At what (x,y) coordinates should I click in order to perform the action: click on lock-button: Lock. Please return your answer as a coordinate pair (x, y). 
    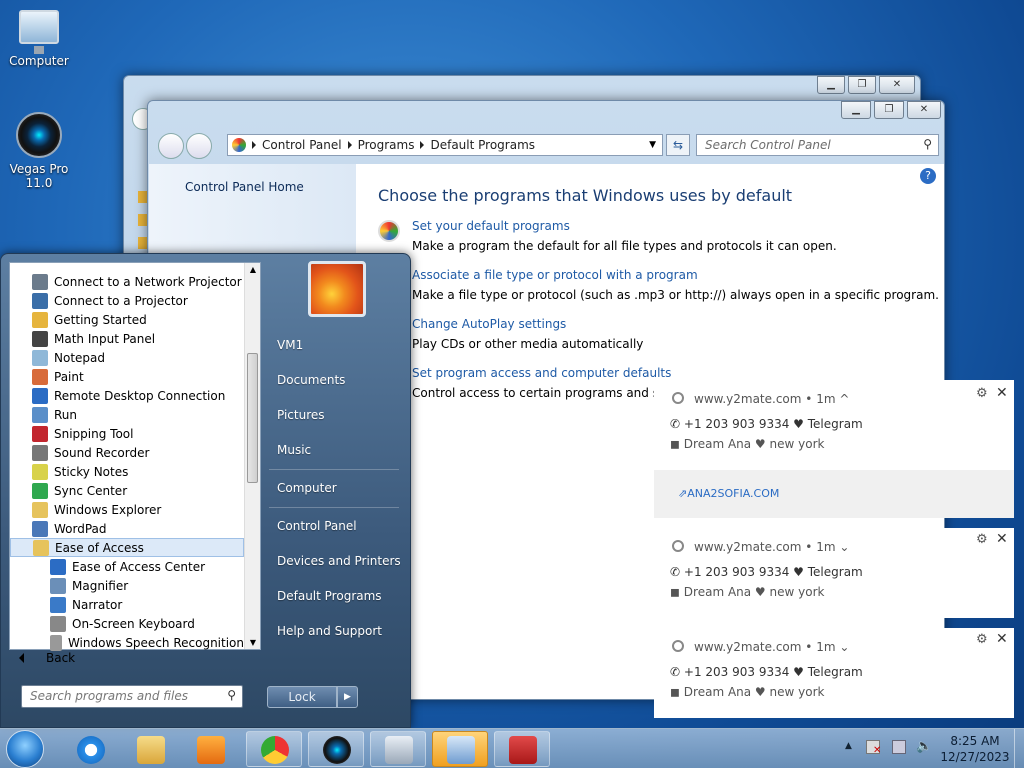
    Looking at the image, I should click on (302, 697).